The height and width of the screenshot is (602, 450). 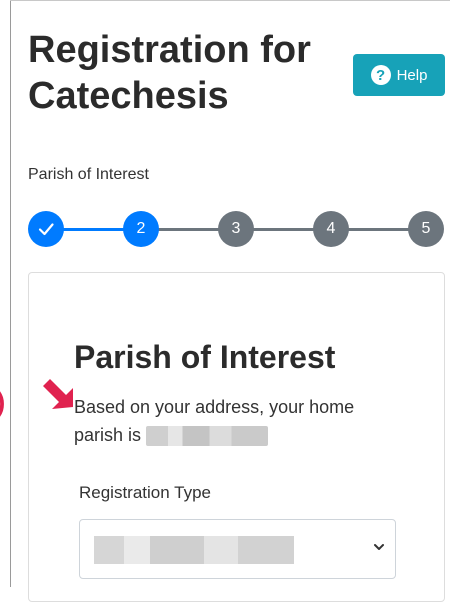 I want to click on step-5: 5, so click(x=426, y=229).